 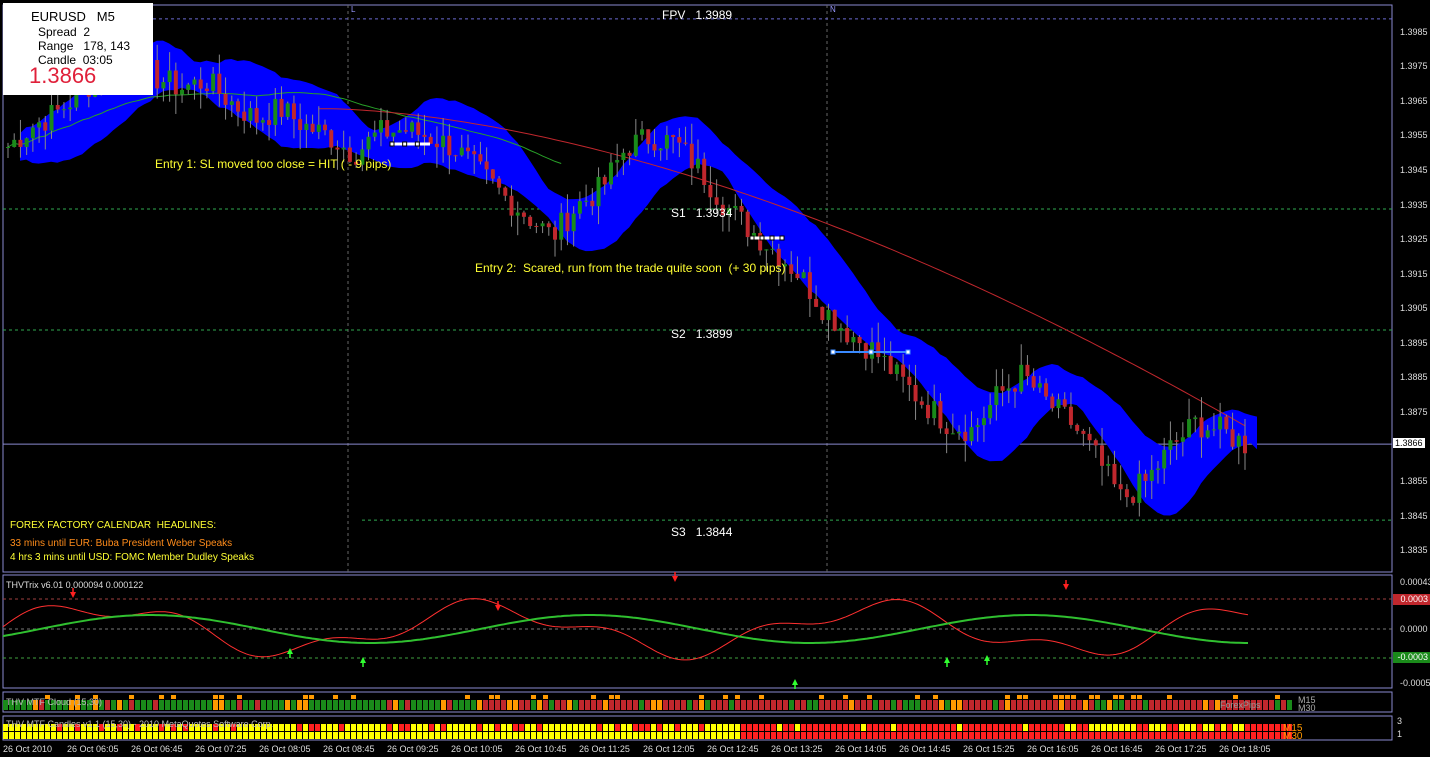 What do you see at coordinates (498, 608) in the screenshot?
I see `sell-arrow-icon` at bounding box center [498, 608].